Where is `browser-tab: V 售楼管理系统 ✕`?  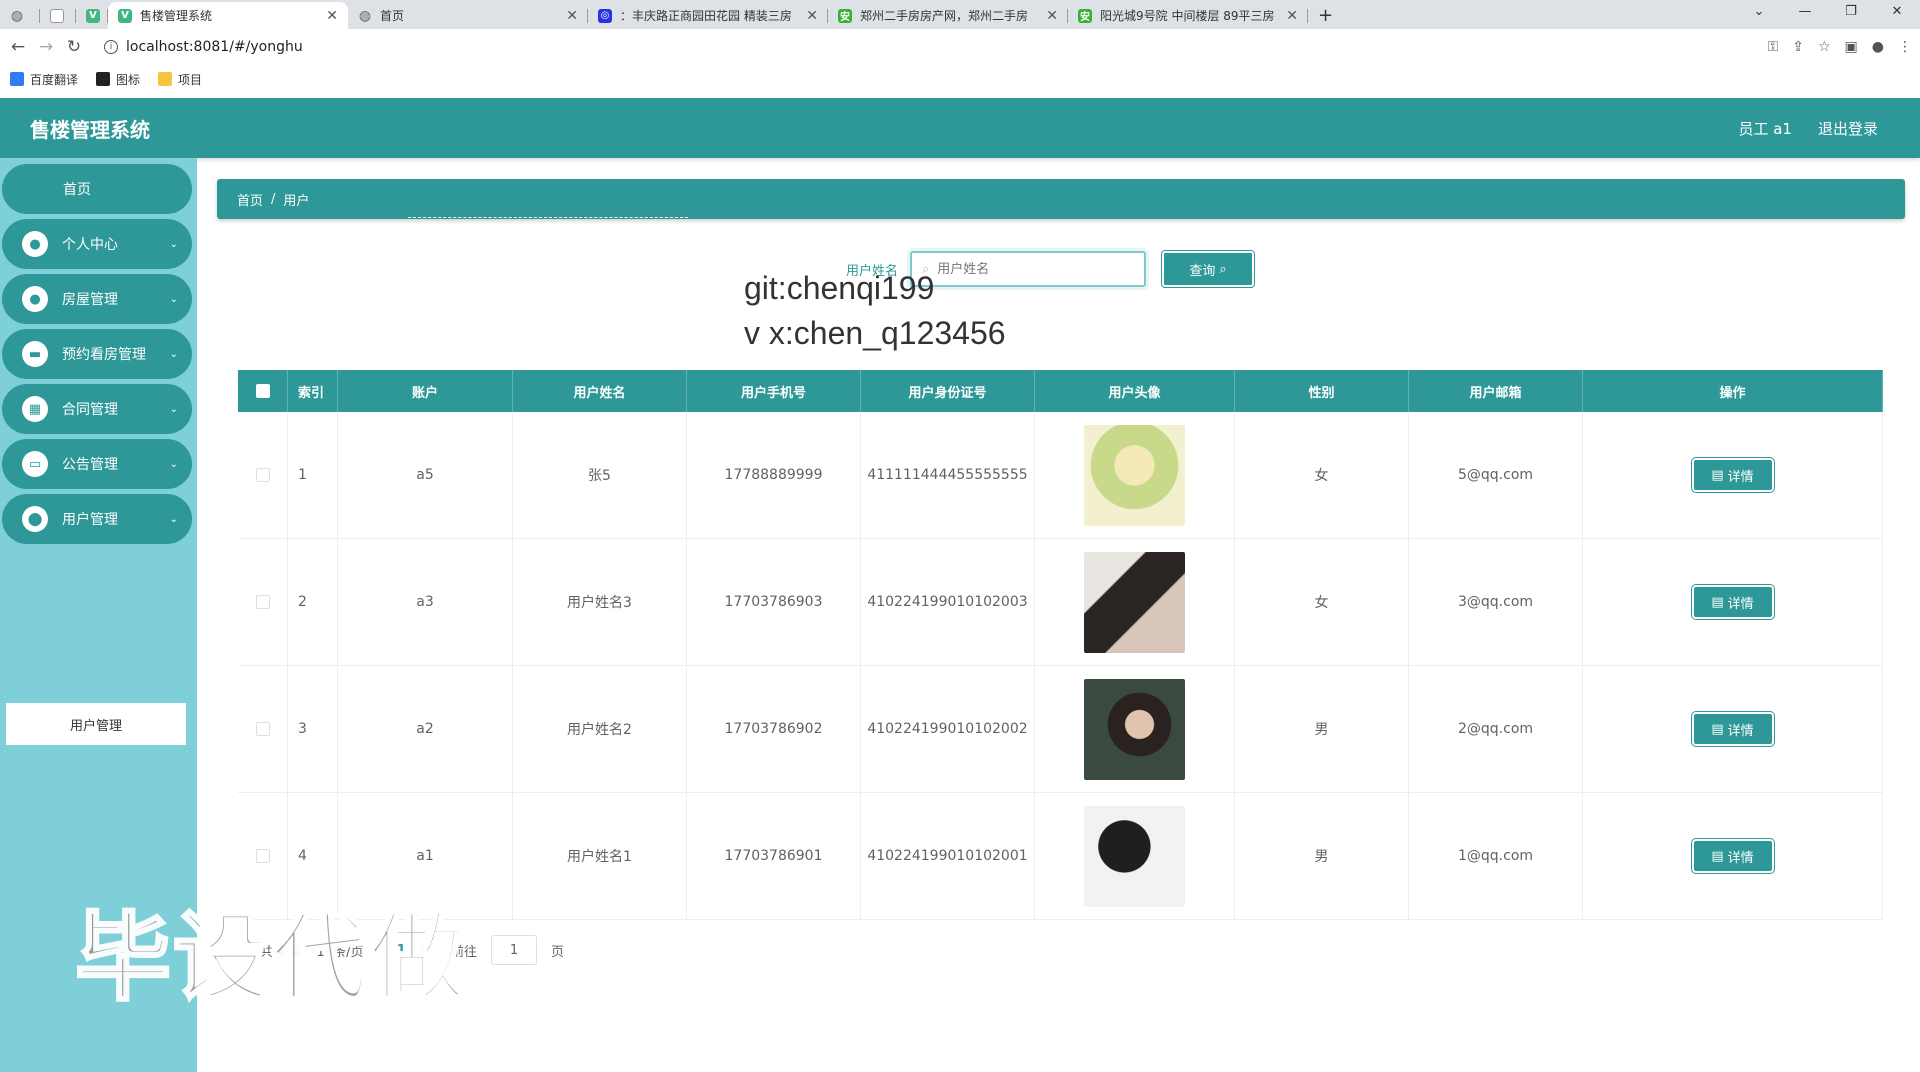 browser-tab: V 售楼管理系统 ✕ is located at coordinates (228, 15).